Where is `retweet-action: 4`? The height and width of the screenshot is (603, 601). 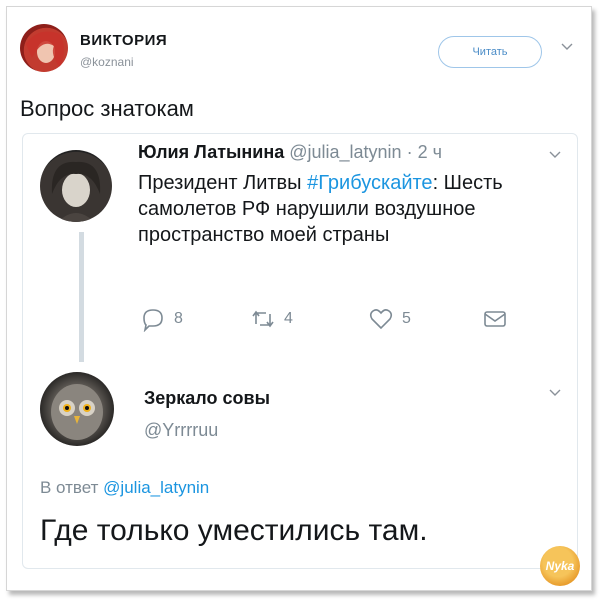
retweet-action: 4 is located at coordinates (271, 319).